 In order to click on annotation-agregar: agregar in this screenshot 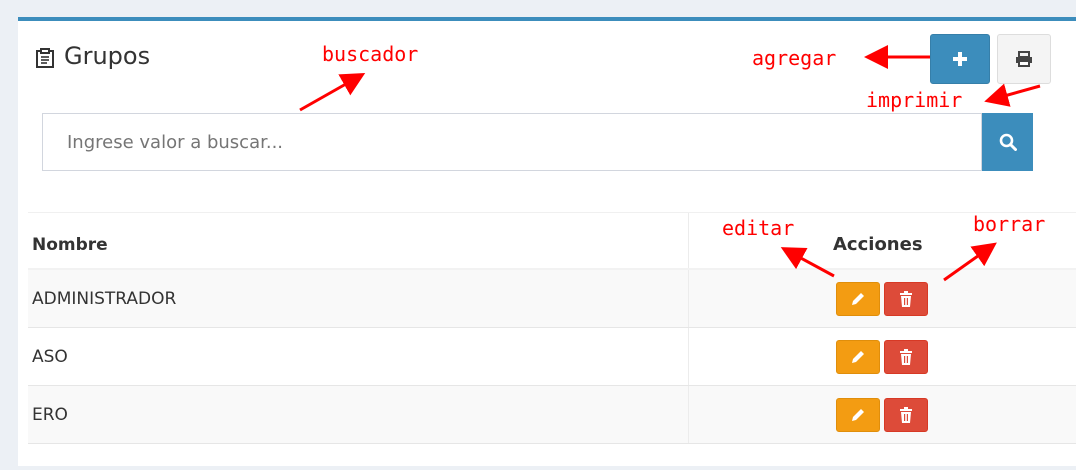, I will do `click(794, 58)`.